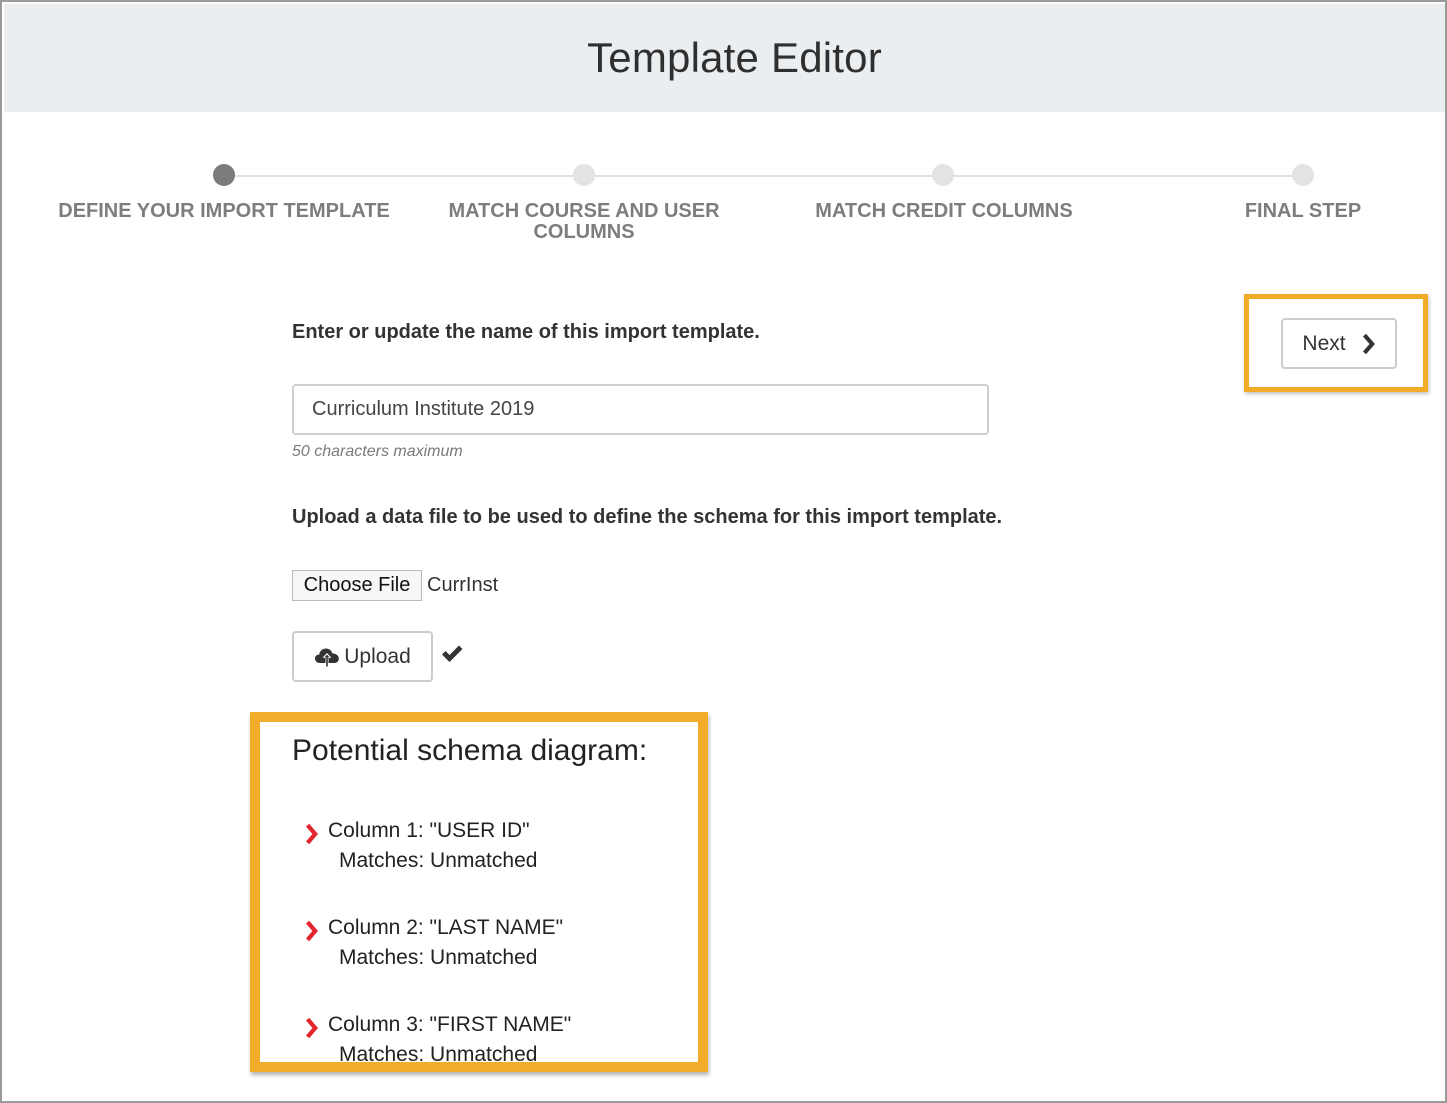 This screenshot has height=1103, width=1447. Describe the element at coordinates (640, 409) in the screenshot. I see `template-name-input` at that location.